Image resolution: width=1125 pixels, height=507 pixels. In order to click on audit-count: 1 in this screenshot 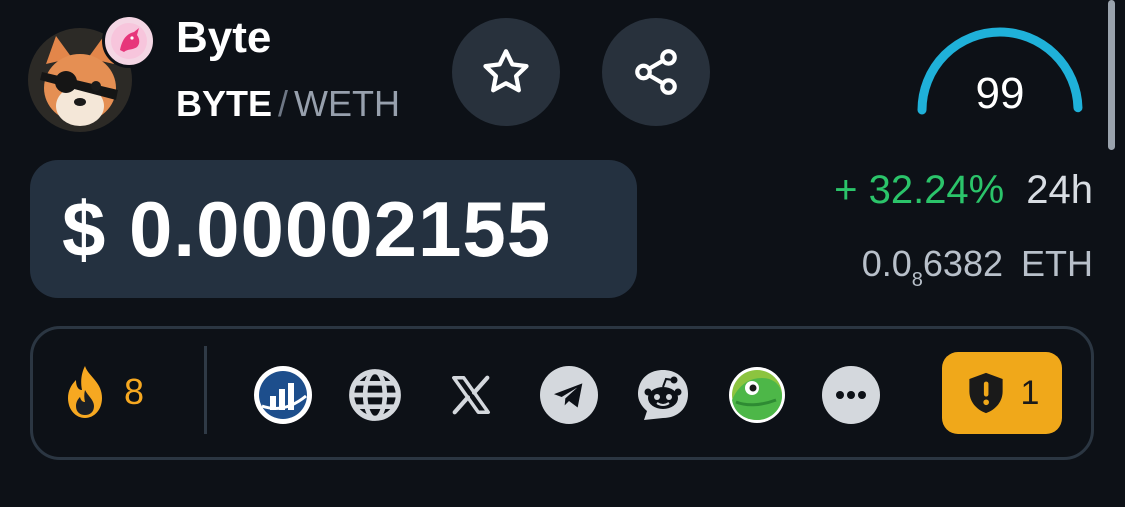, I will do `click(1030, 392)`.